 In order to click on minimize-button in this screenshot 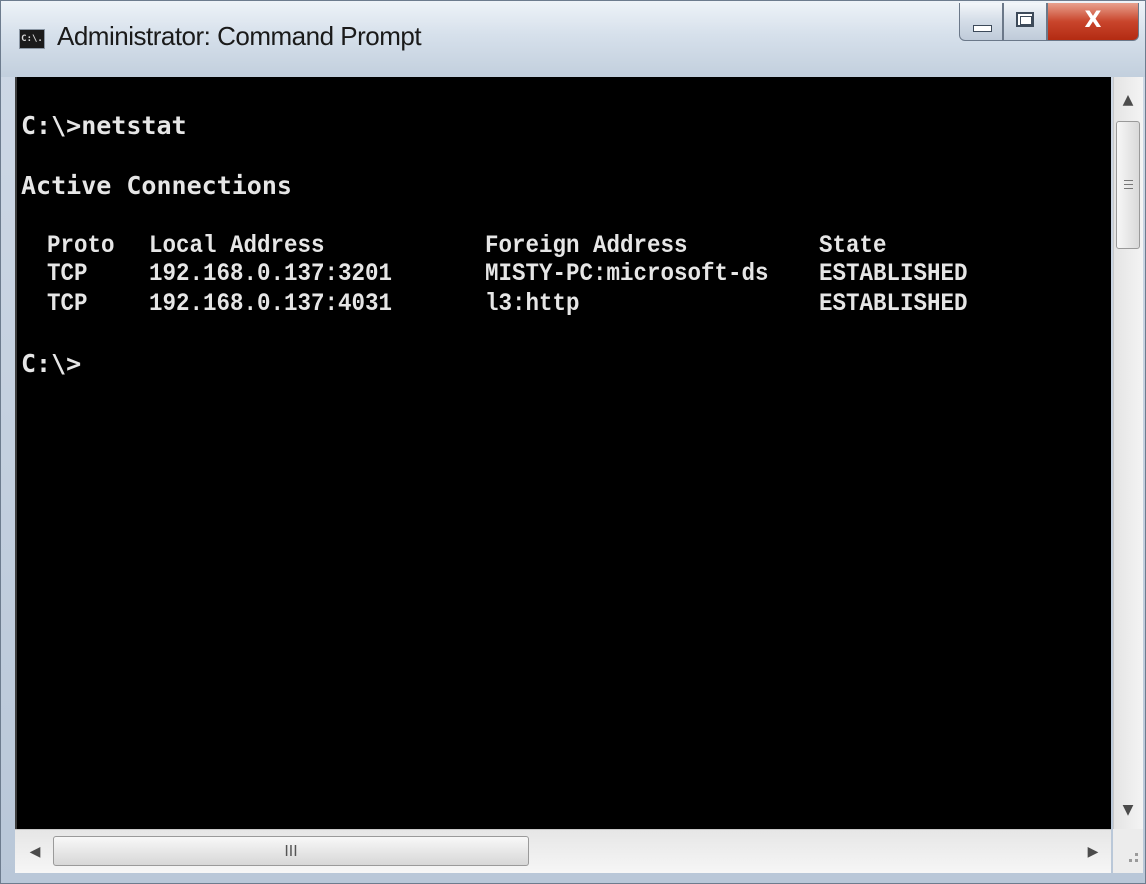, I will do `click(981, 22)`.